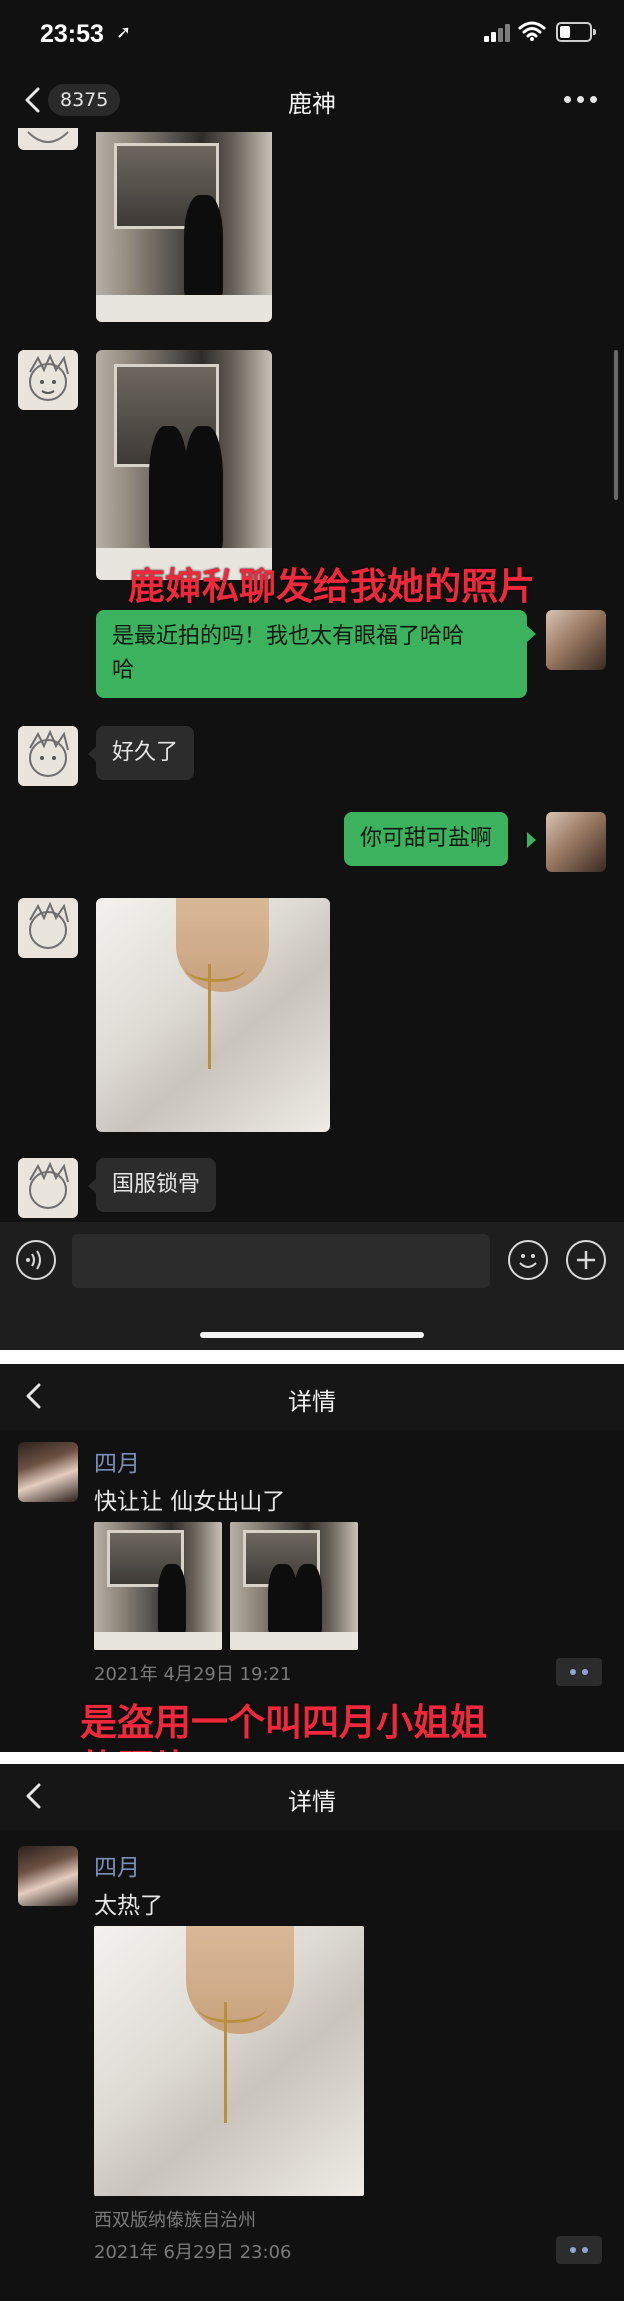 The image size is (624, 2301). Describe the element at coordinates (190, 1502) in the screenshot. I see `moment-text: 快让让 仙女出山了` at that location.